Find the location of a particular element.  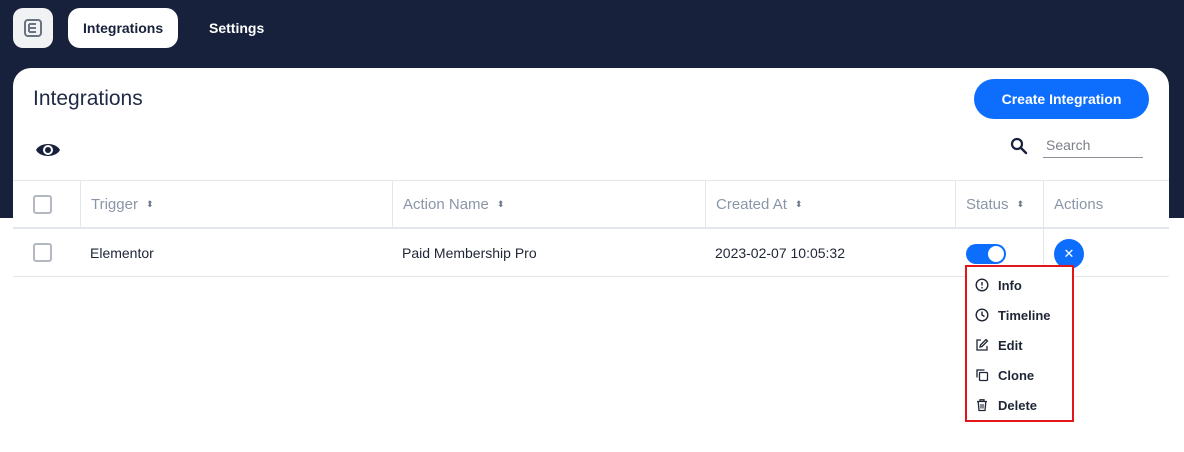

menu-item-timeline: Timeline is located at coordinates (1019, 315).